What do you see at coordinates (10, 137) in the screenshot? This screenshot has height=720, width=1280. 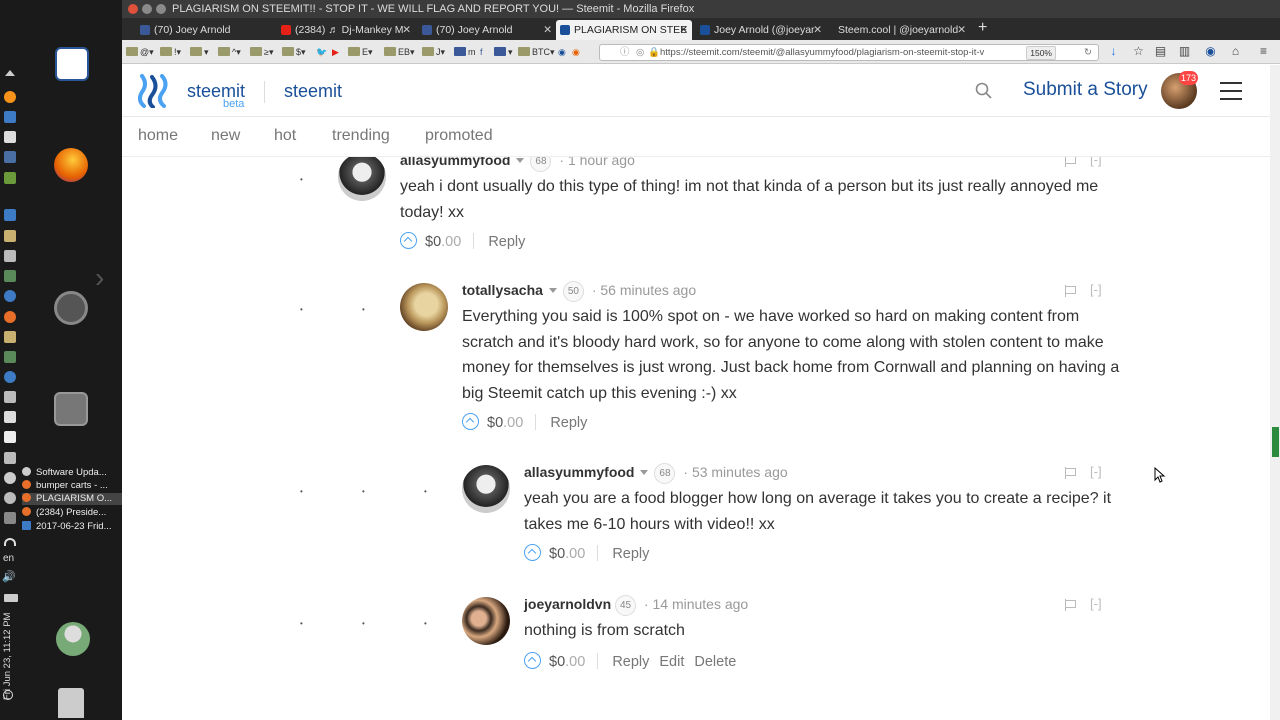 I see `editor-icon` at bounding box center [10, 137].